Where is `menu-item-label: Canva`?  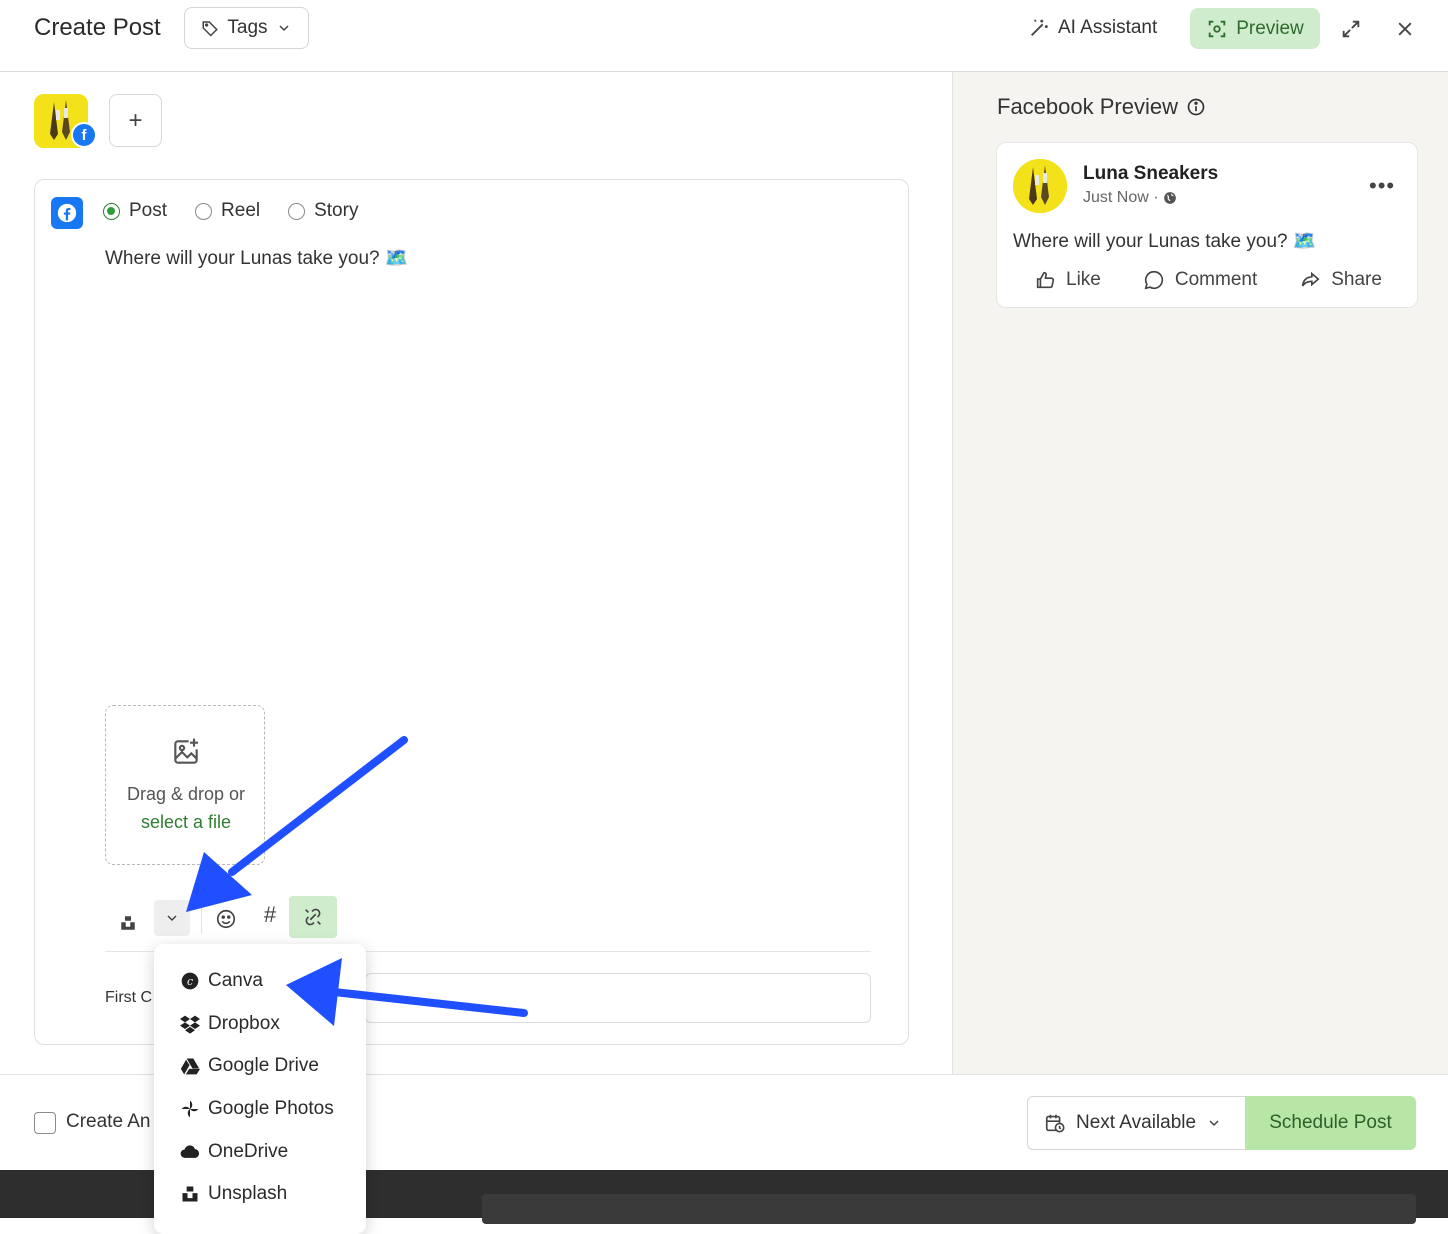 menu-item-label: Canva is located at coordinates (235, 980).